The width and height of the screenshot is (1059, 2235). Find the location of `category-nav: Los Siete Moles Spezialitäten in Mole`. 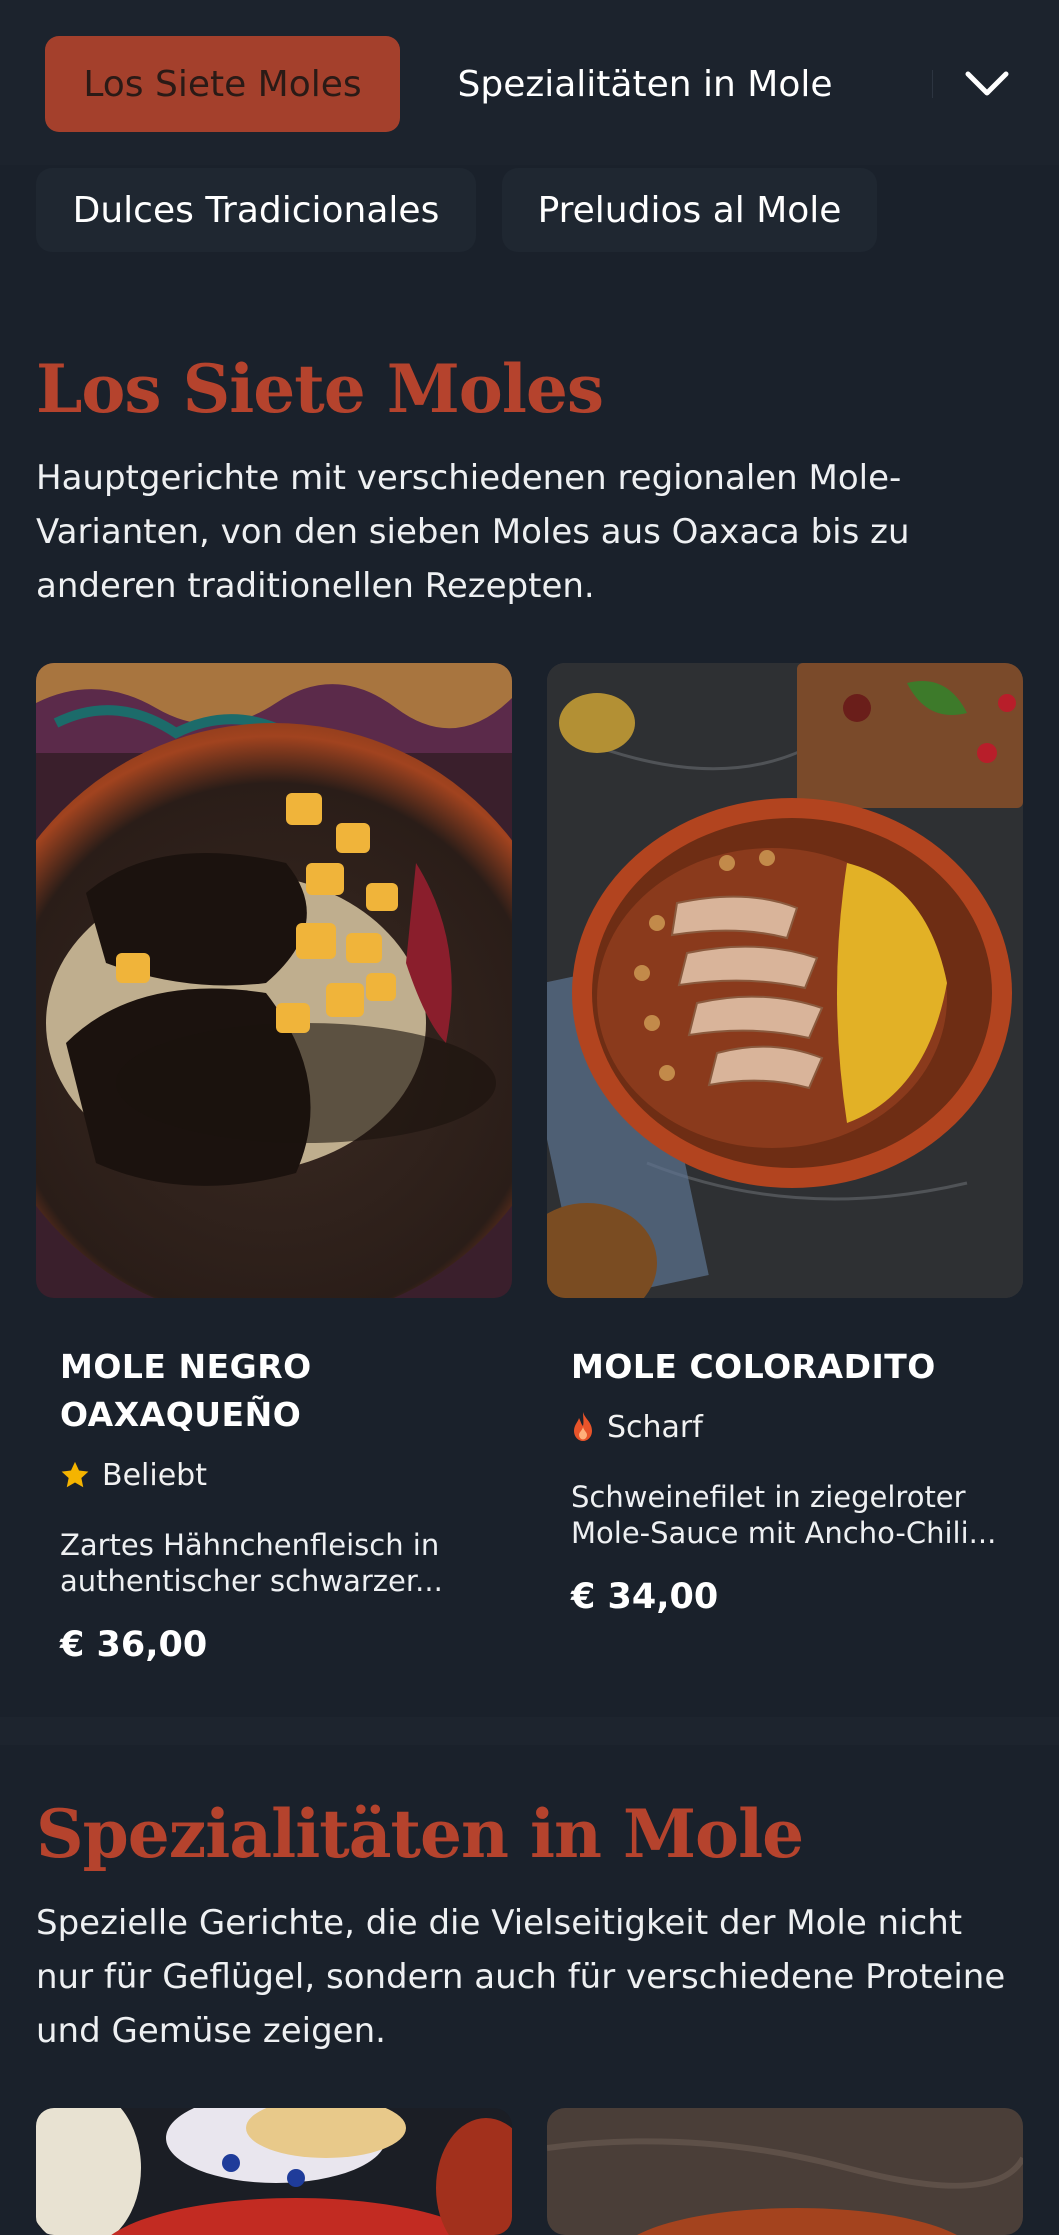

category-nav: Los Siete Moles Spezialitäten in Mole is located at coordinates (529, 82).